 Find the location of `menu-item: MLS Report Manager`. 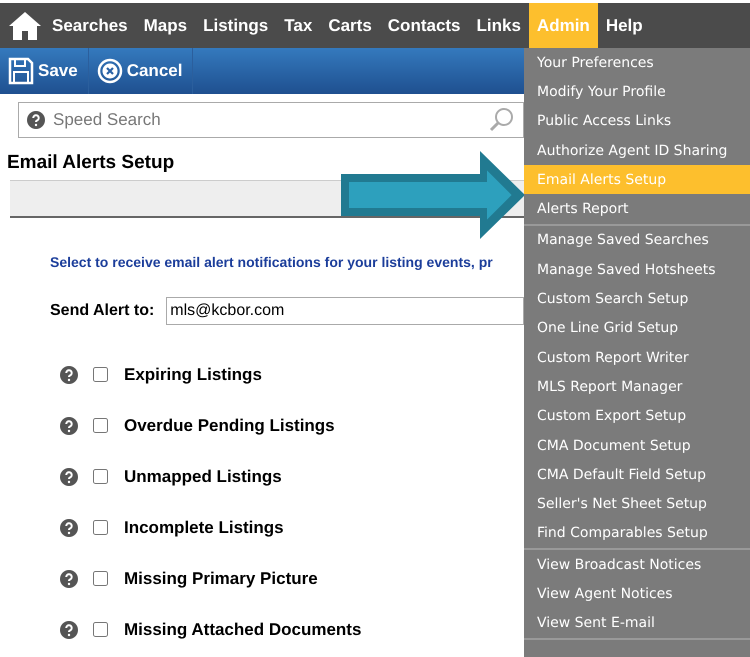

menu-item: MLS Report Manager is located at coordinates (637, 387).